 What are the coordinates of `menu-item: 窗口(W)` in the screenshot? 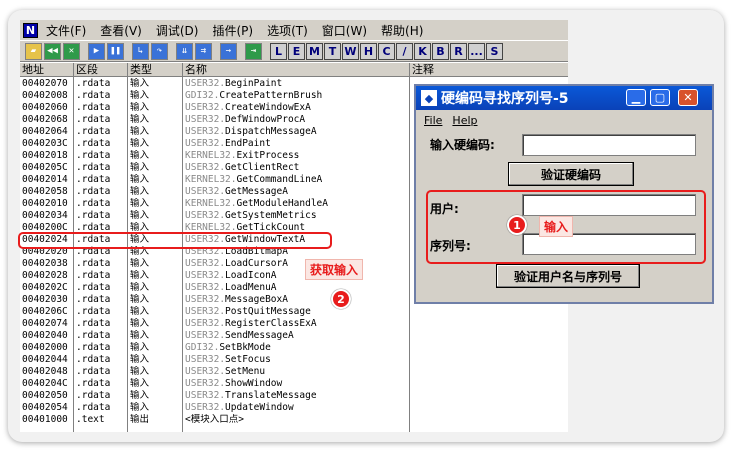 It's located at (344, 30).